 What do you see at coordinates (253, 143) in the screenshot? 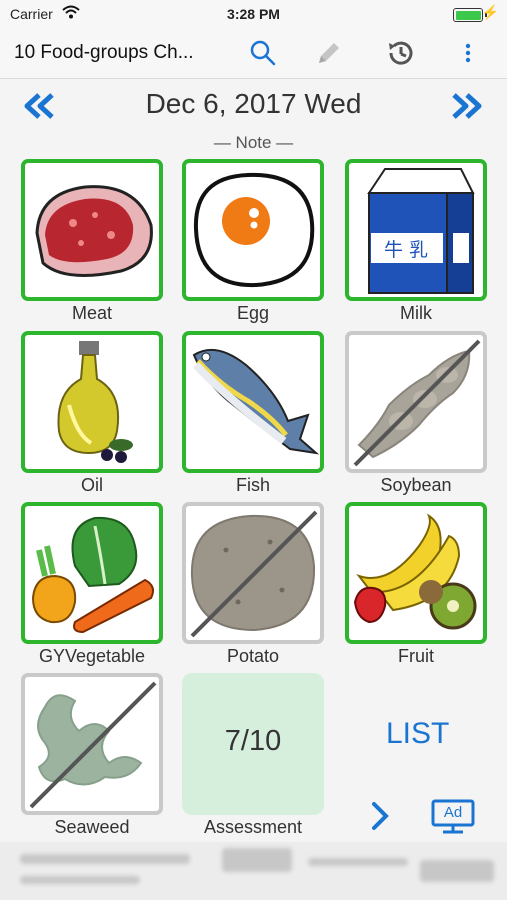
I see `note-button: — Note —` at bounding box center [253, 143].